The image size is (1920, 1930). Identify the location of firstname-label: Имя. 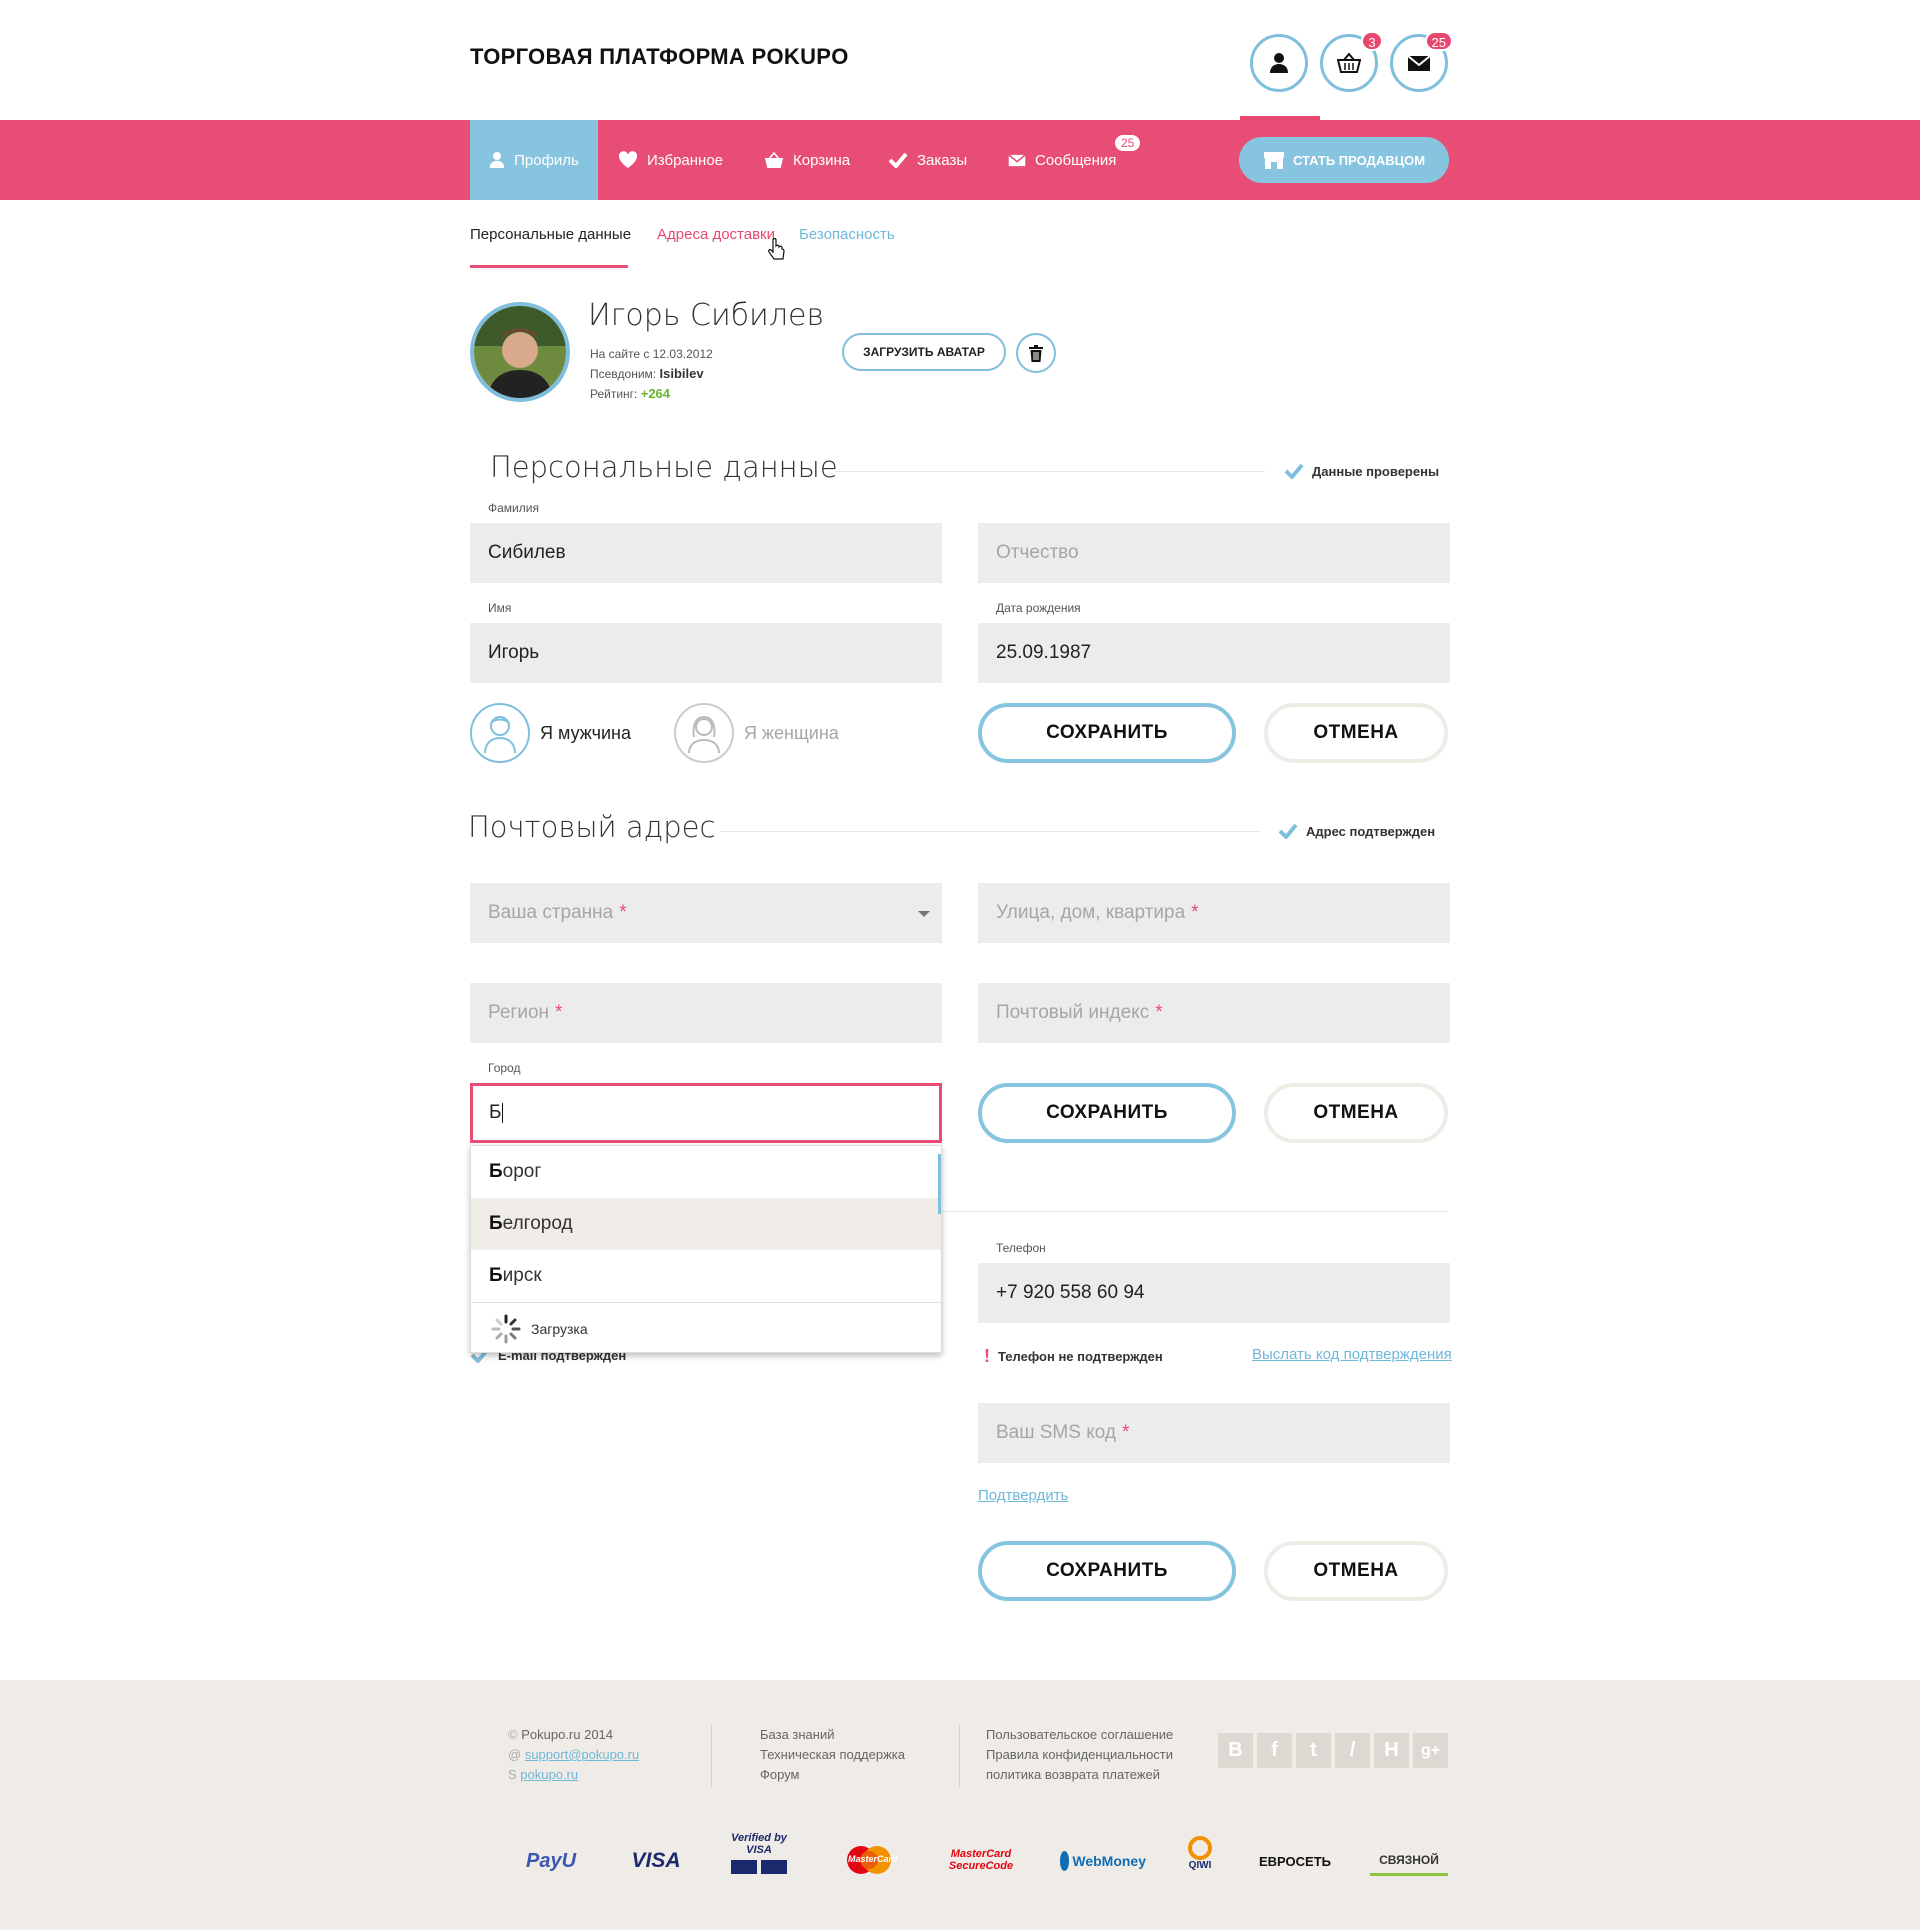
(500, 608).